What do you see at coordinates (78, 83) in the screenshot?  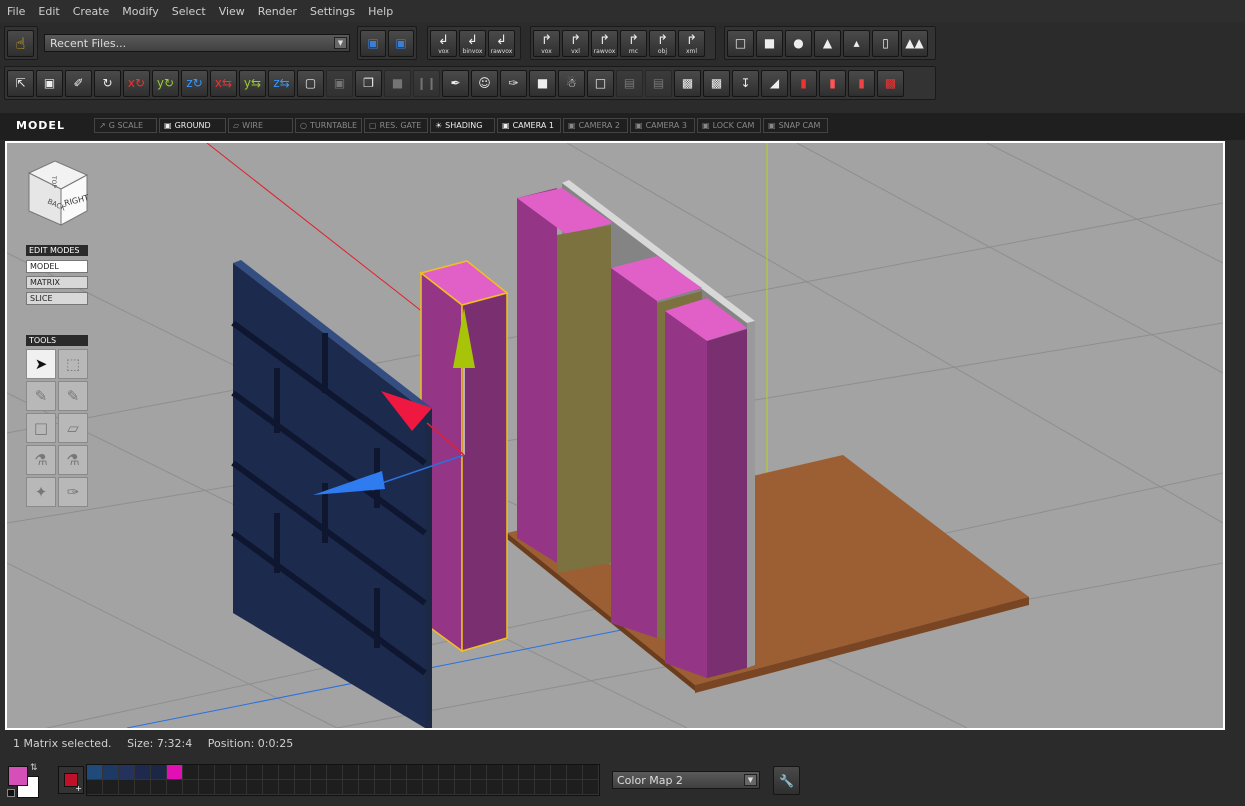 I see `paint-bucket-button: ✐` at bounding box center [78, 83].